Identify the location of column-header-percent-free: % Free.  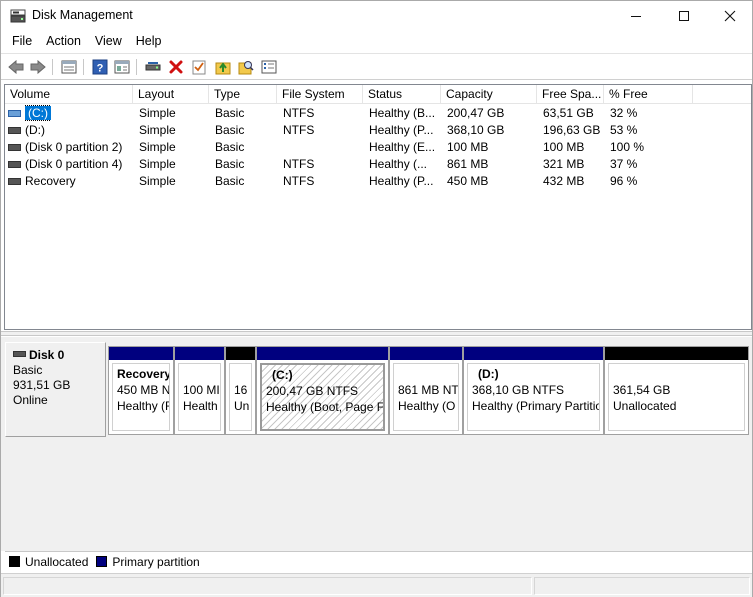
(648, 94).